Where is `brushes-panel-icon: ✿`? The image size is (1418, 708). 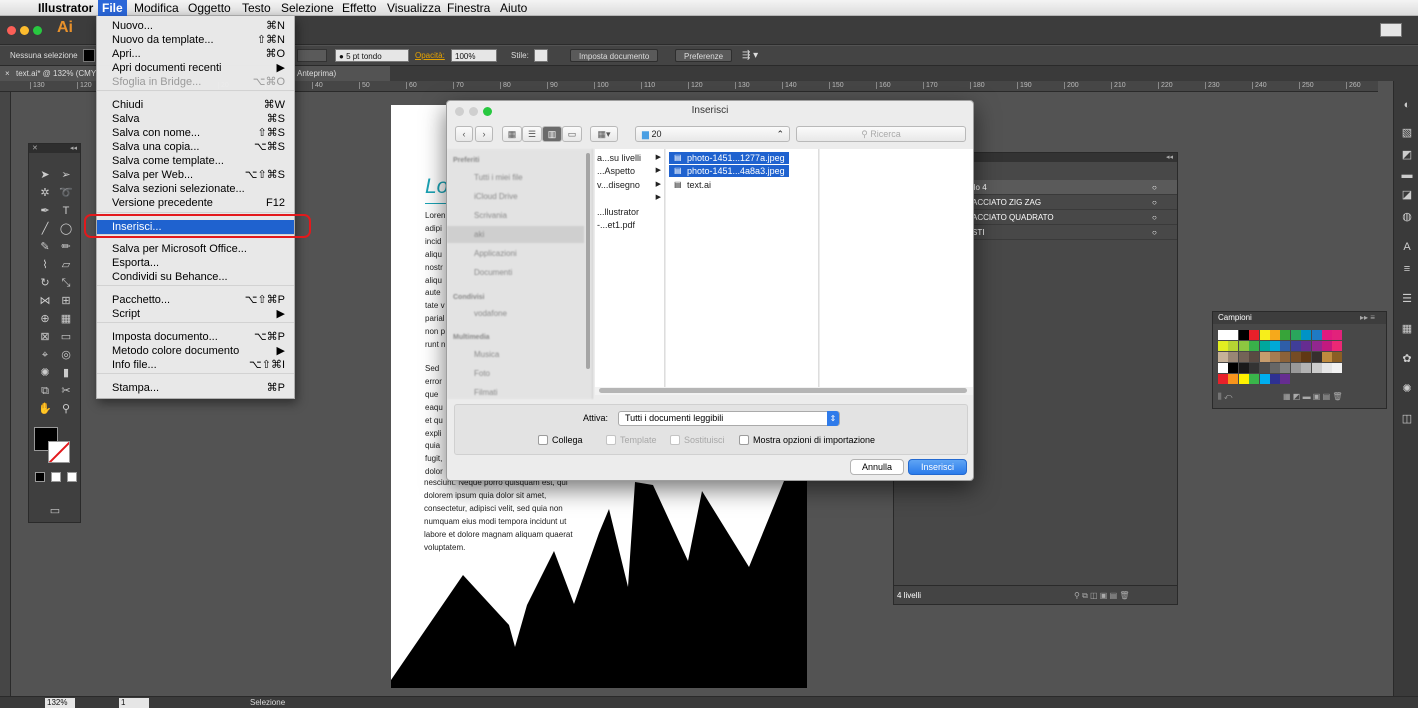
brushes-panel-icon: ✿ is located at coordinates (1407, 359).